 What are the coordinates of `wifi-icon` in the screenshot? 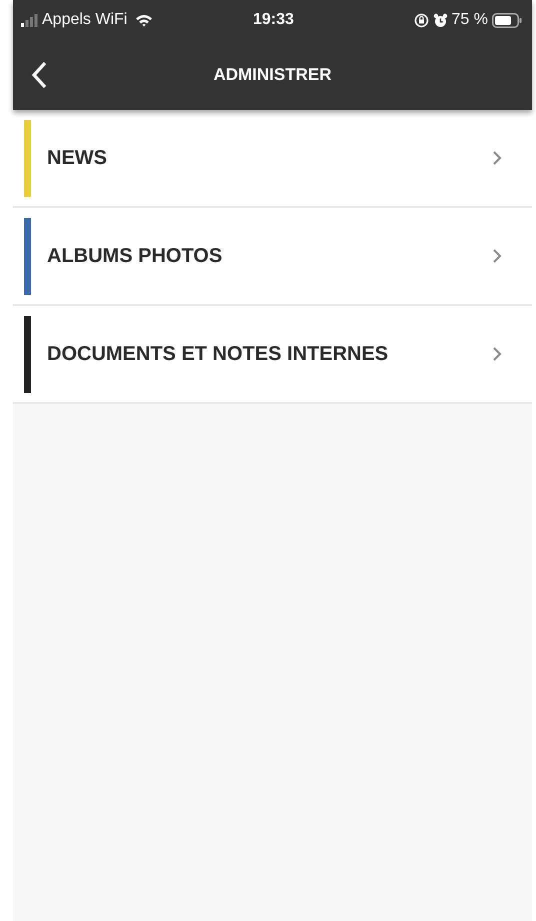 It's located at (144, 20).